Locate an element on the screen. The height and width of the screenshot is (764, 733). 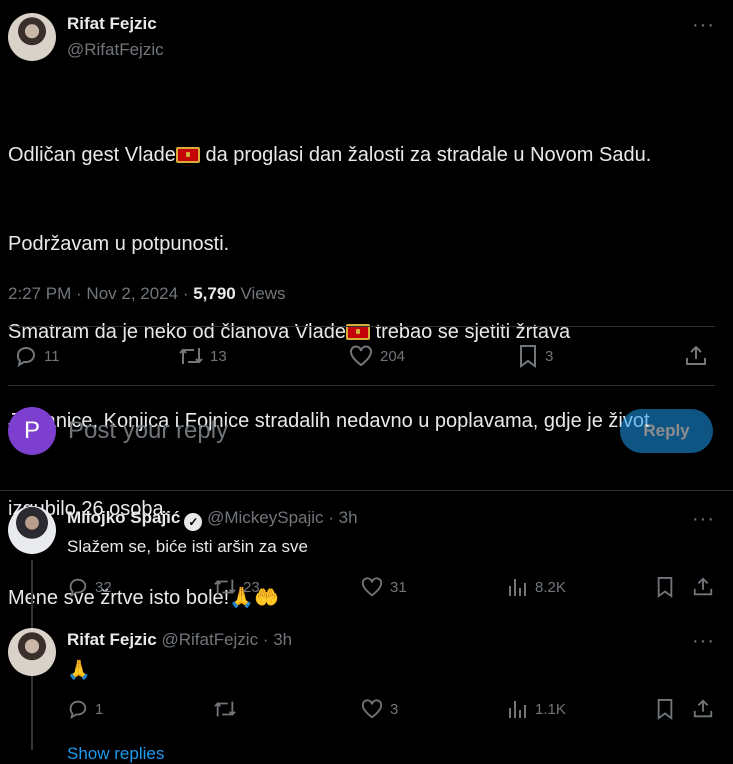
views-action: 8.2K is located at coordinates (536, 587).